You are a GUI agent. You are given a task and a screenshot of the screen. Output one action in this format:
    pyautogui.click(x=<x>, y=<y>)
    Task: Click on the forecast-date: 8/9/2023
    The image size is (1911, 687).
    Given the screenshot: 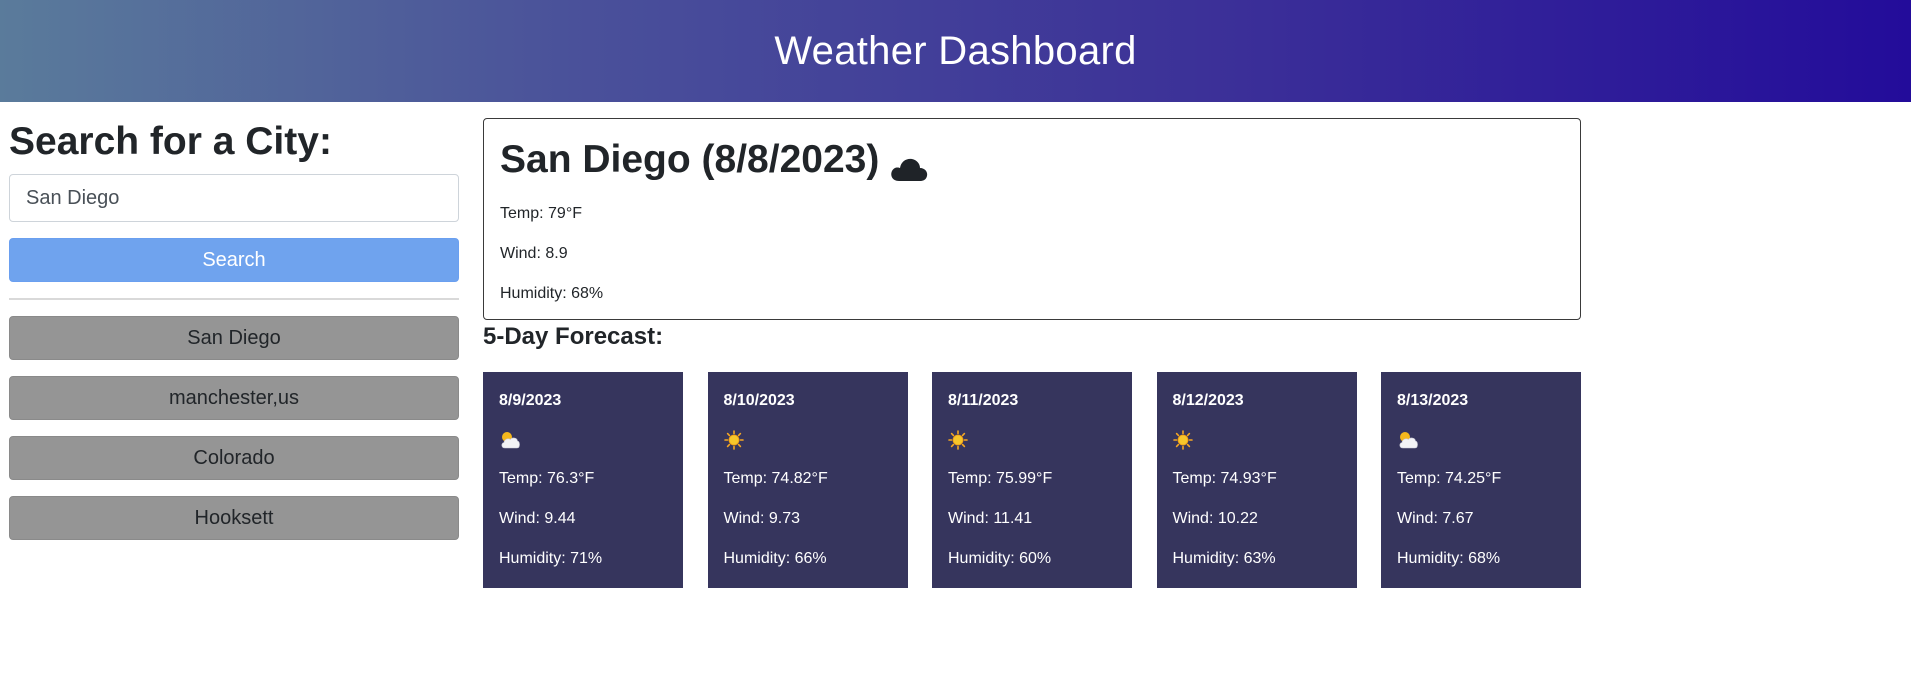 What is the action you would take?
    pyautogui.click(x=530, y=400)
    